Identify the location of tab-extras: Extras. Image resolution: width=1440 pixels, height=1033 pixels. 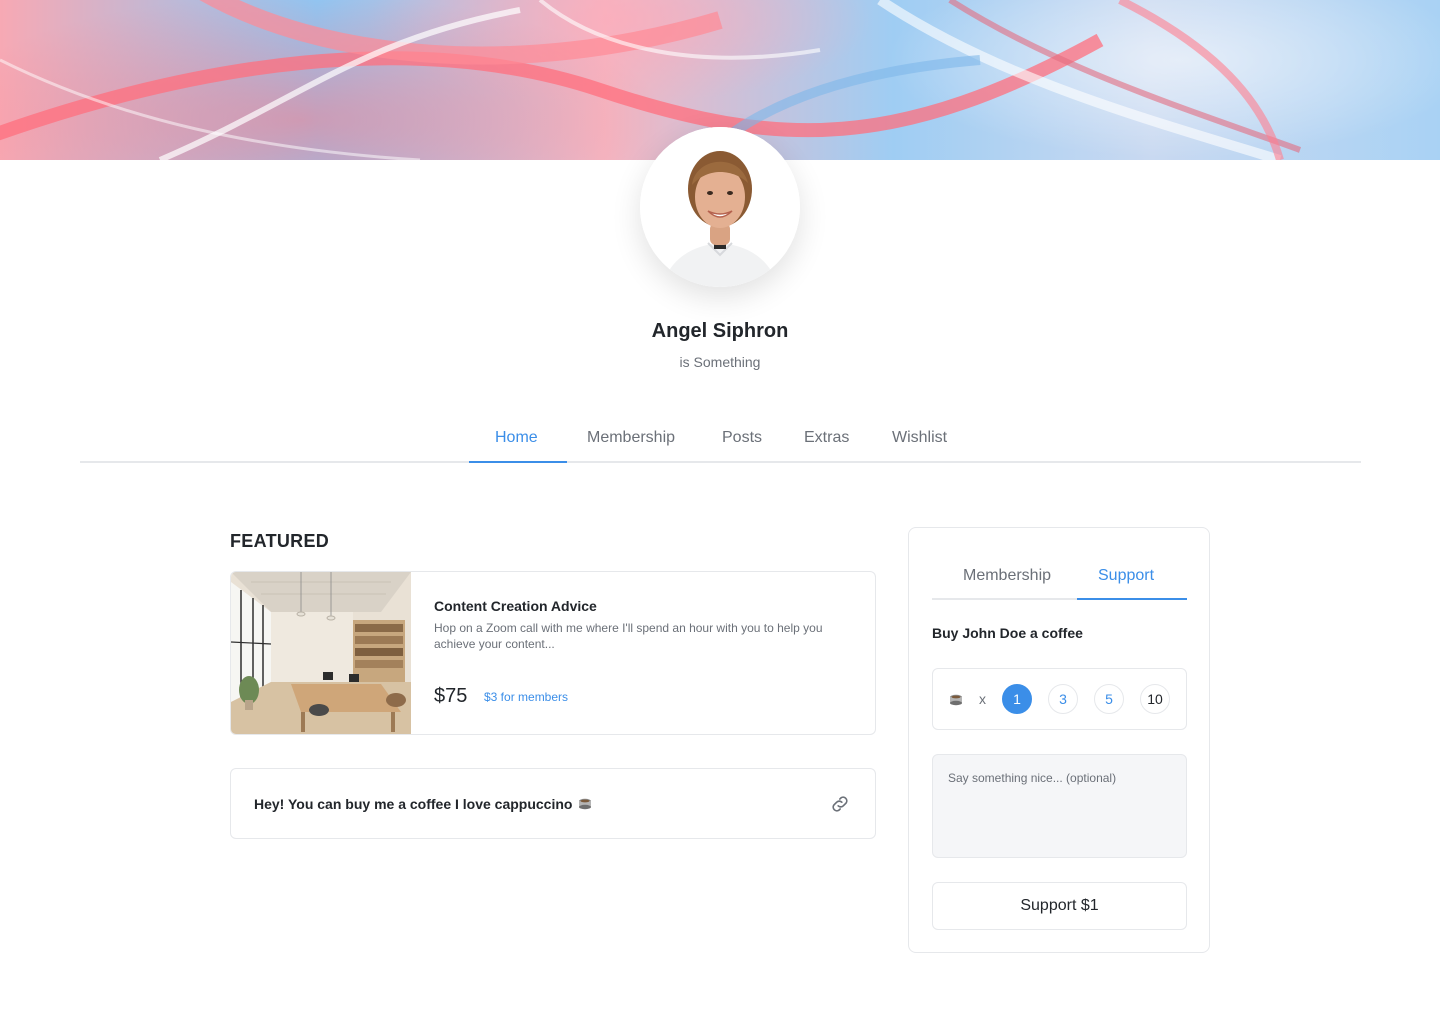
(826, 438).